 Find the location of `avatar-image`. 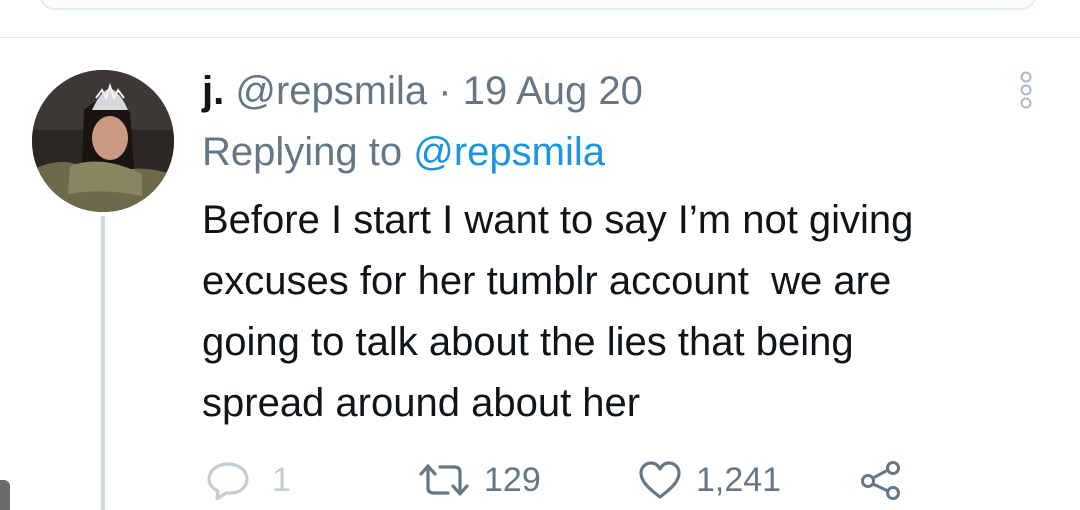

avatar-image is located at coordinates (103, 141).